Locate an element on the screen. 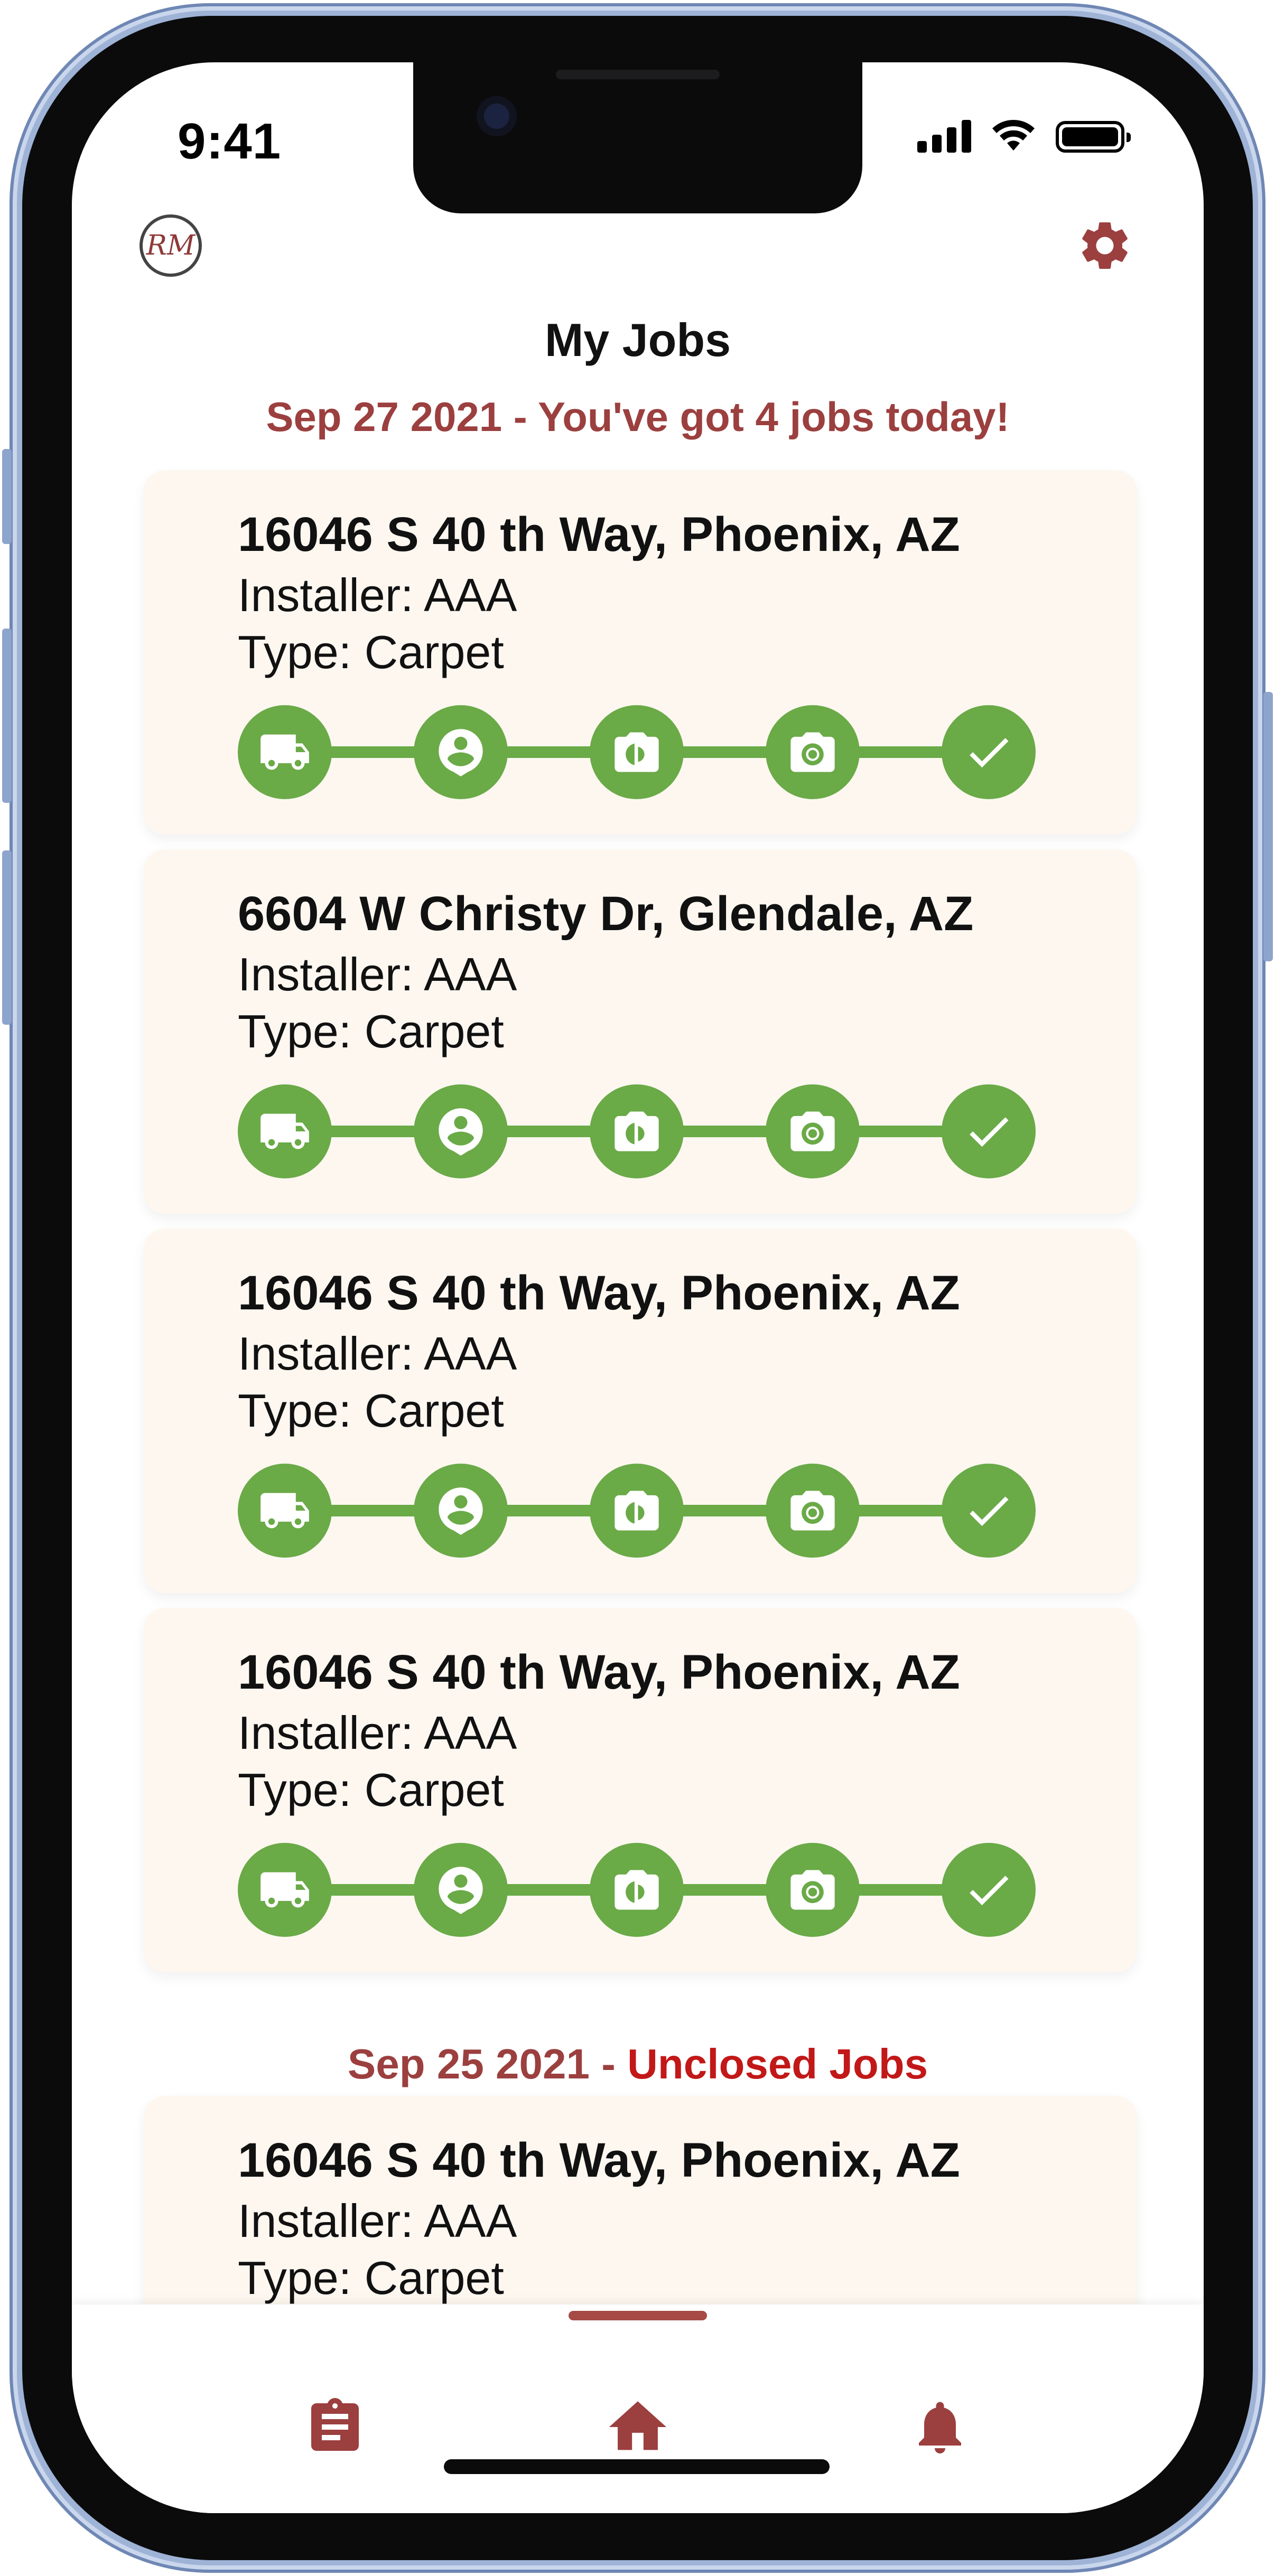  bottom-nav is located at coordinates (638, 2409).